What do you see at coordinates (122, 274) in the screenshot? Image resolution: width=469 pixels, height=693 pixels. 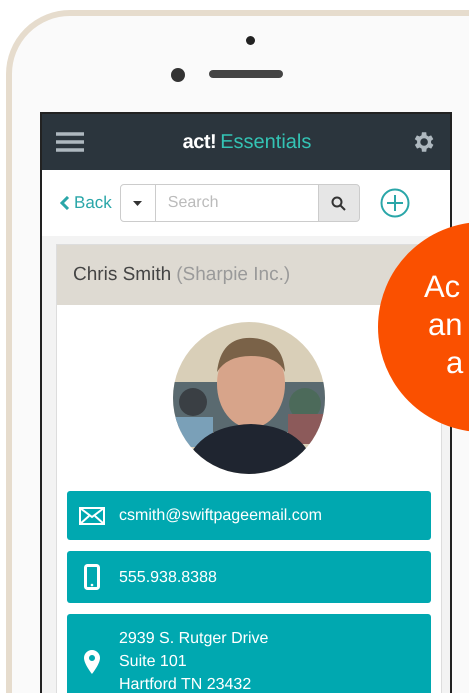 I see `contact-name: Chris Smith` at bounding box center [122, 274].